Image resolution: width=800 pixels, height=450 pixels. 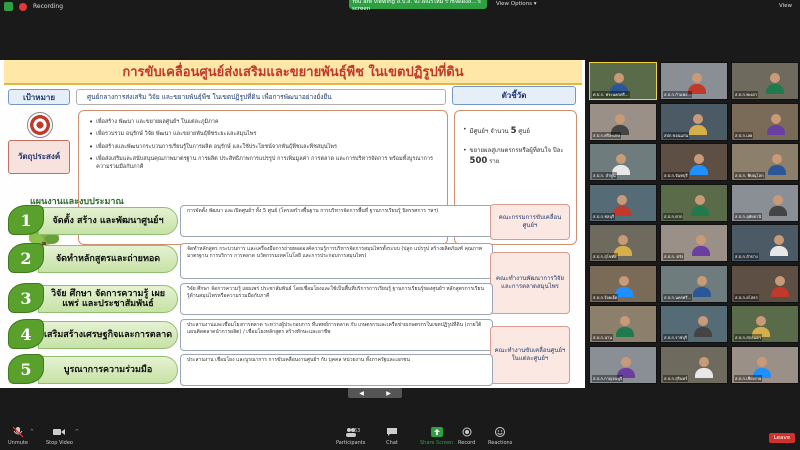 What do you see at coordinates (694, 121) in the screenshot?
I see `participant-tile: สปก.ขอนแก่น` at bounding box center [694, 121].